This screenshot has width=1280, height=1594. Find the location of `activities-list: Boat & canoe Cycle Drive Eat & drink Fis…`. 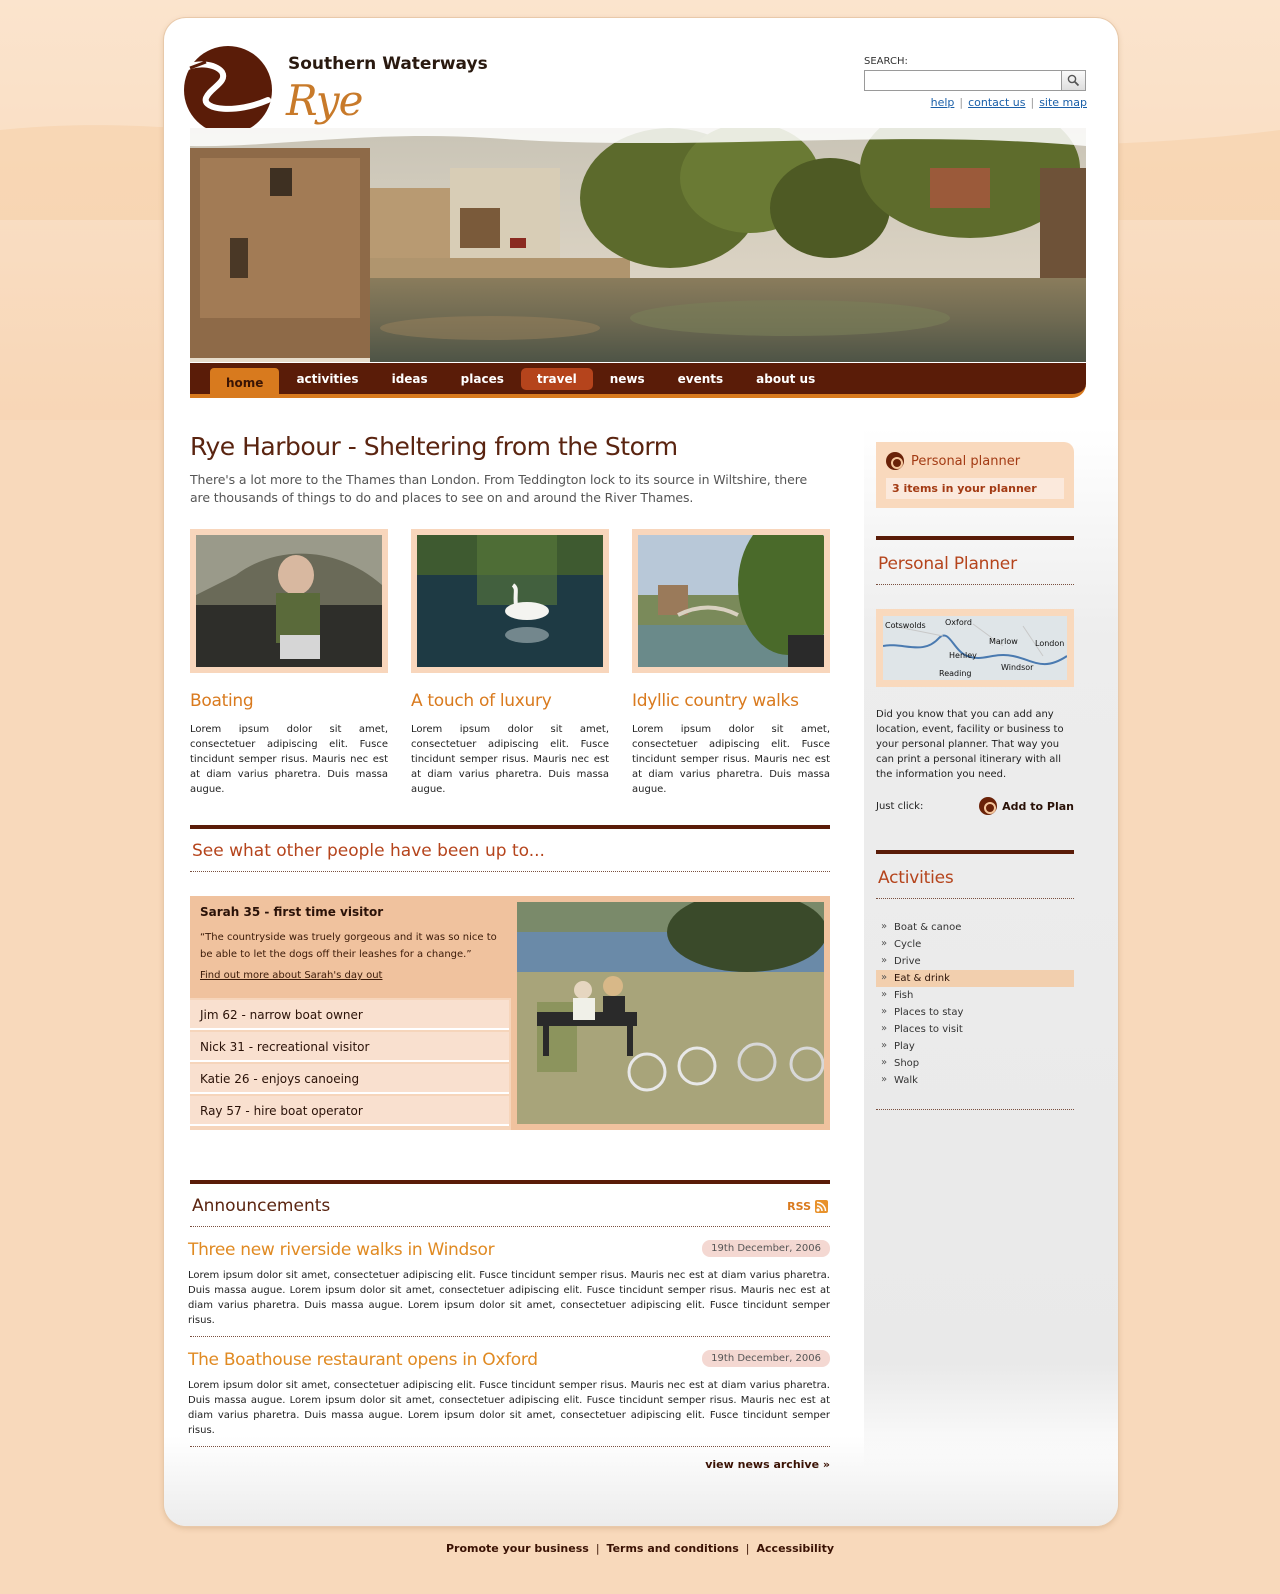

activities-list: Boat & canoe Cycle Drive Eat & drink Fis… is located at coordinates (975, 1004).